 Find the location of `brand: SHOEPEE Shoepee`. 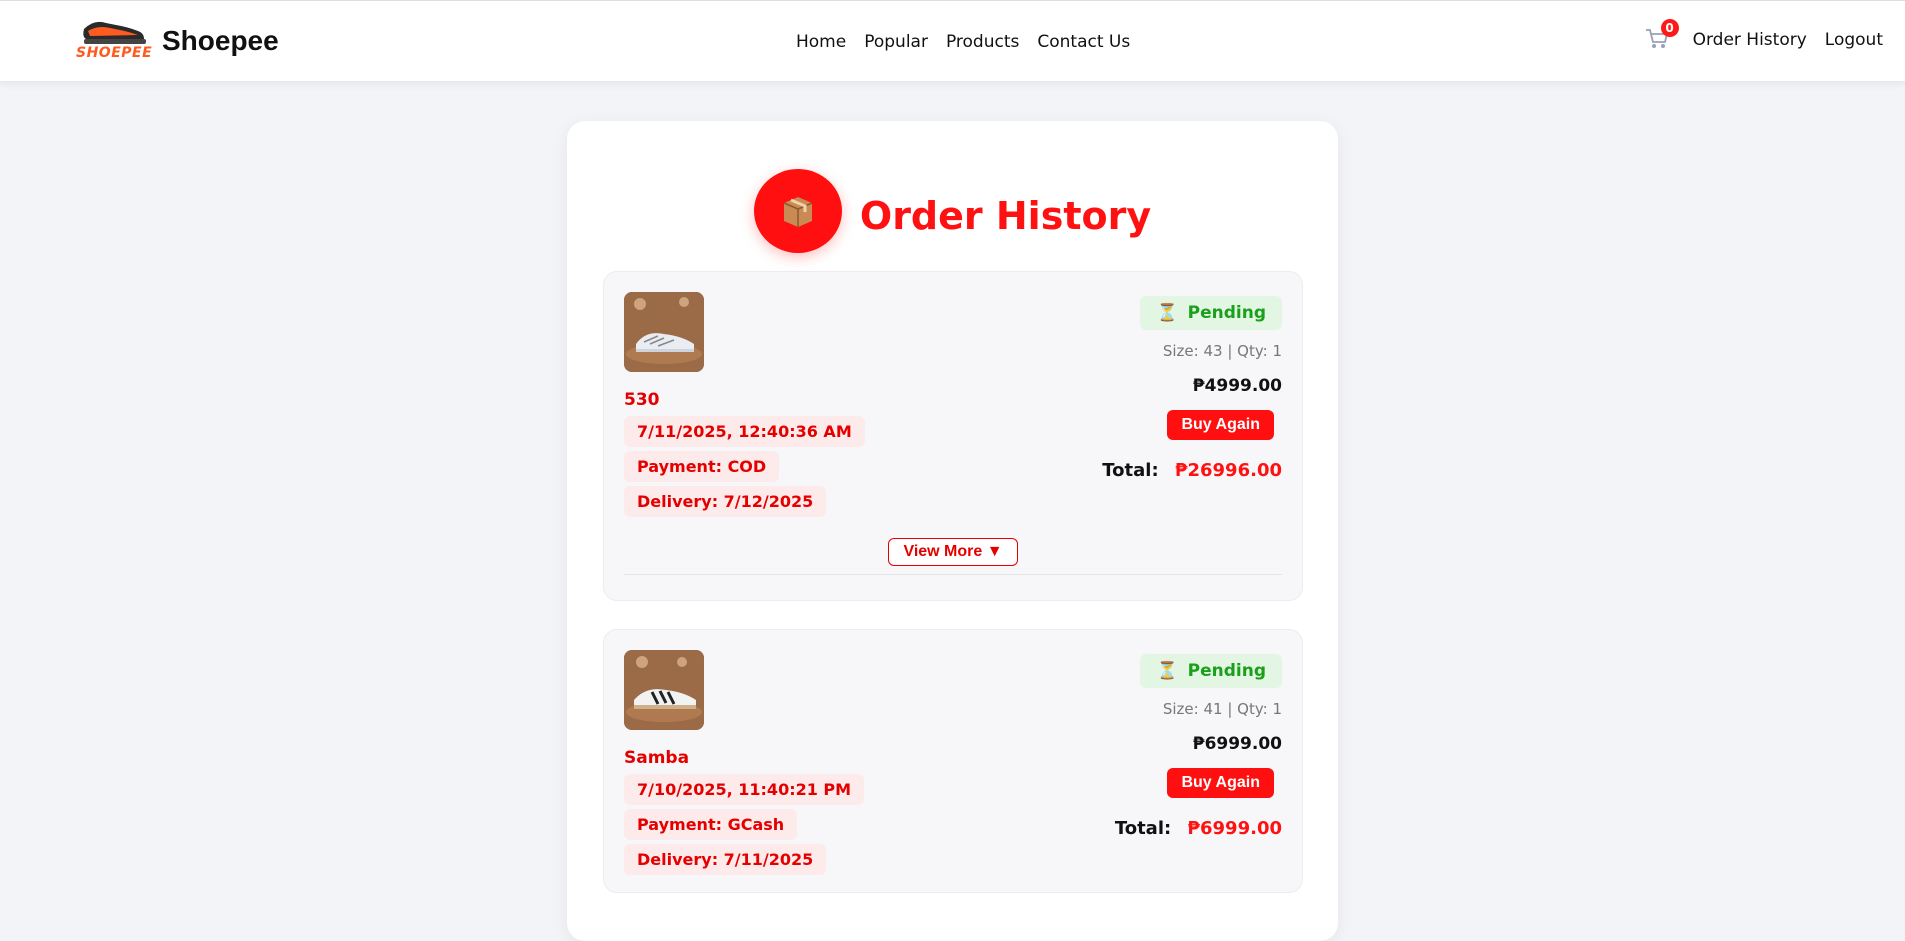

brand: SHOEPEE Shoepee is located at coordinates (177, 41).